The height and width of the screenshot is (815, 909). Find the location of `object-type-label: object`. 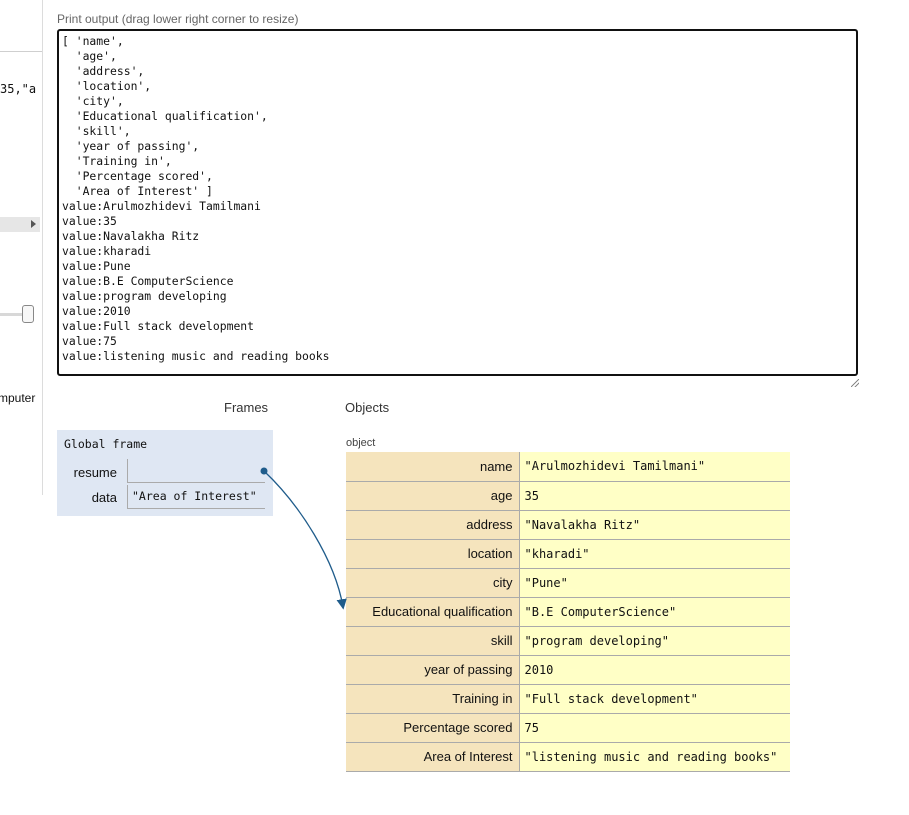

object-type-label: object is located at coordinates (361, 443).